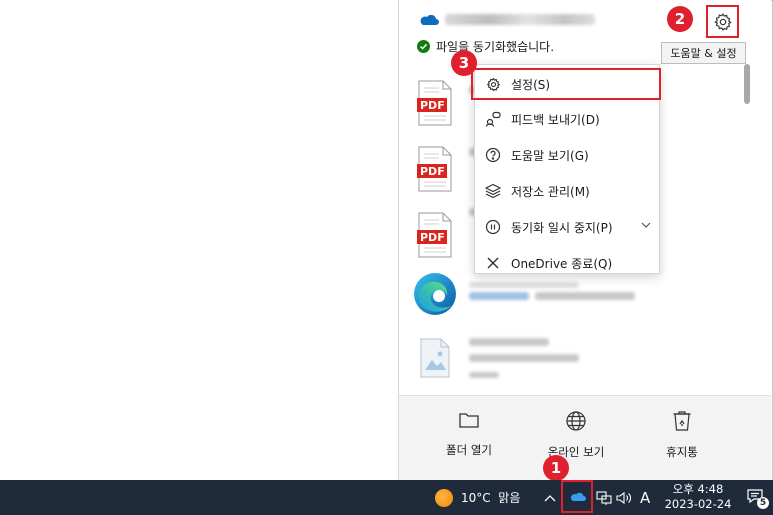 The image size is (773, 515). I want to click on clock-time: 오후 4:48, so click(698, 489).